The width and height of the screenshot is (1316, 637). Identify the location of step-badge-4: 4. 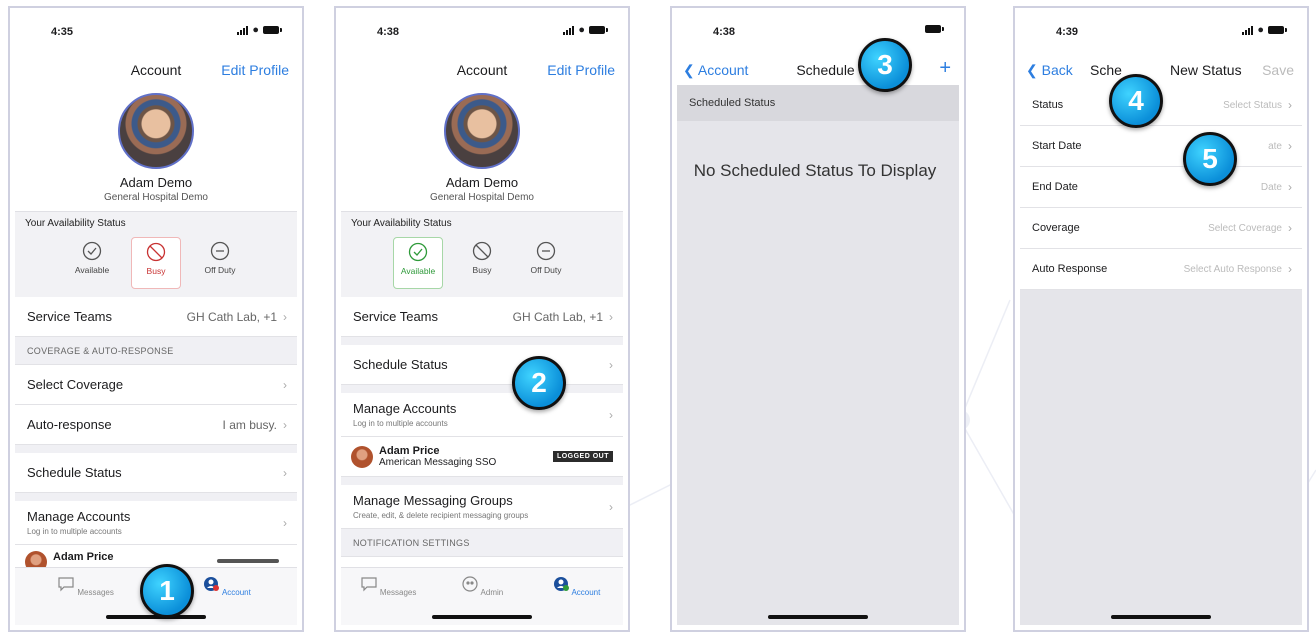
(1136, 101).